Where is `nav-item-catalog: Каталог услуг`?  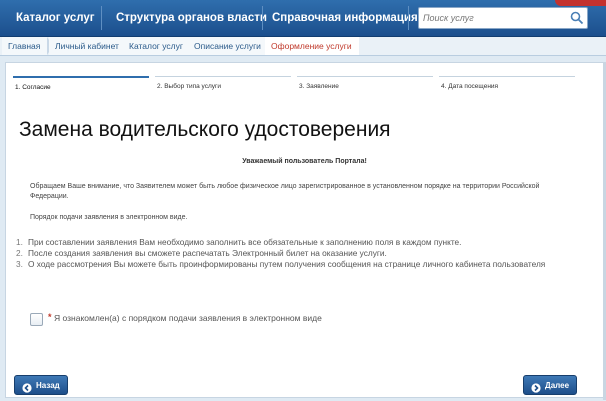 nav-item-catalog: Каталог услуг is located at coordinates (55, 18).